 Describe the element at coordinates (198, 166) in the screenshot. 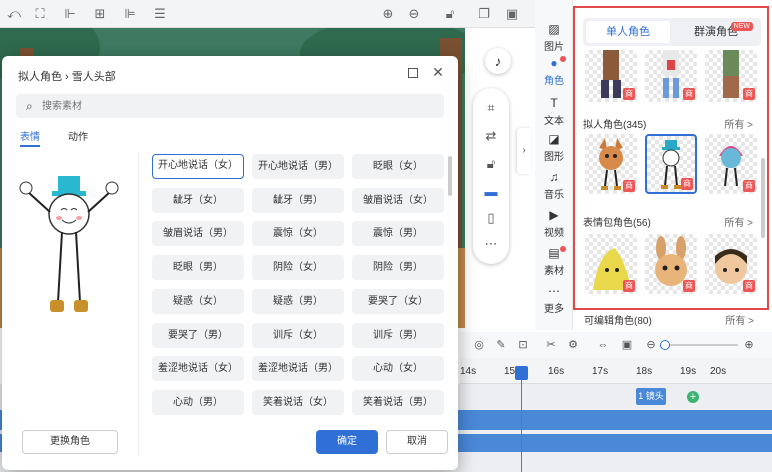

I see `expression-option: 开心地说话（女）` at that location.